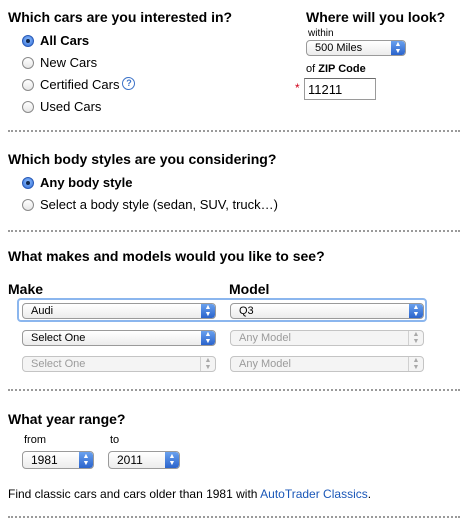 This screenshot has height=525, width=464. I want to click on year-question-heading: What year range?, so click(67, 419).